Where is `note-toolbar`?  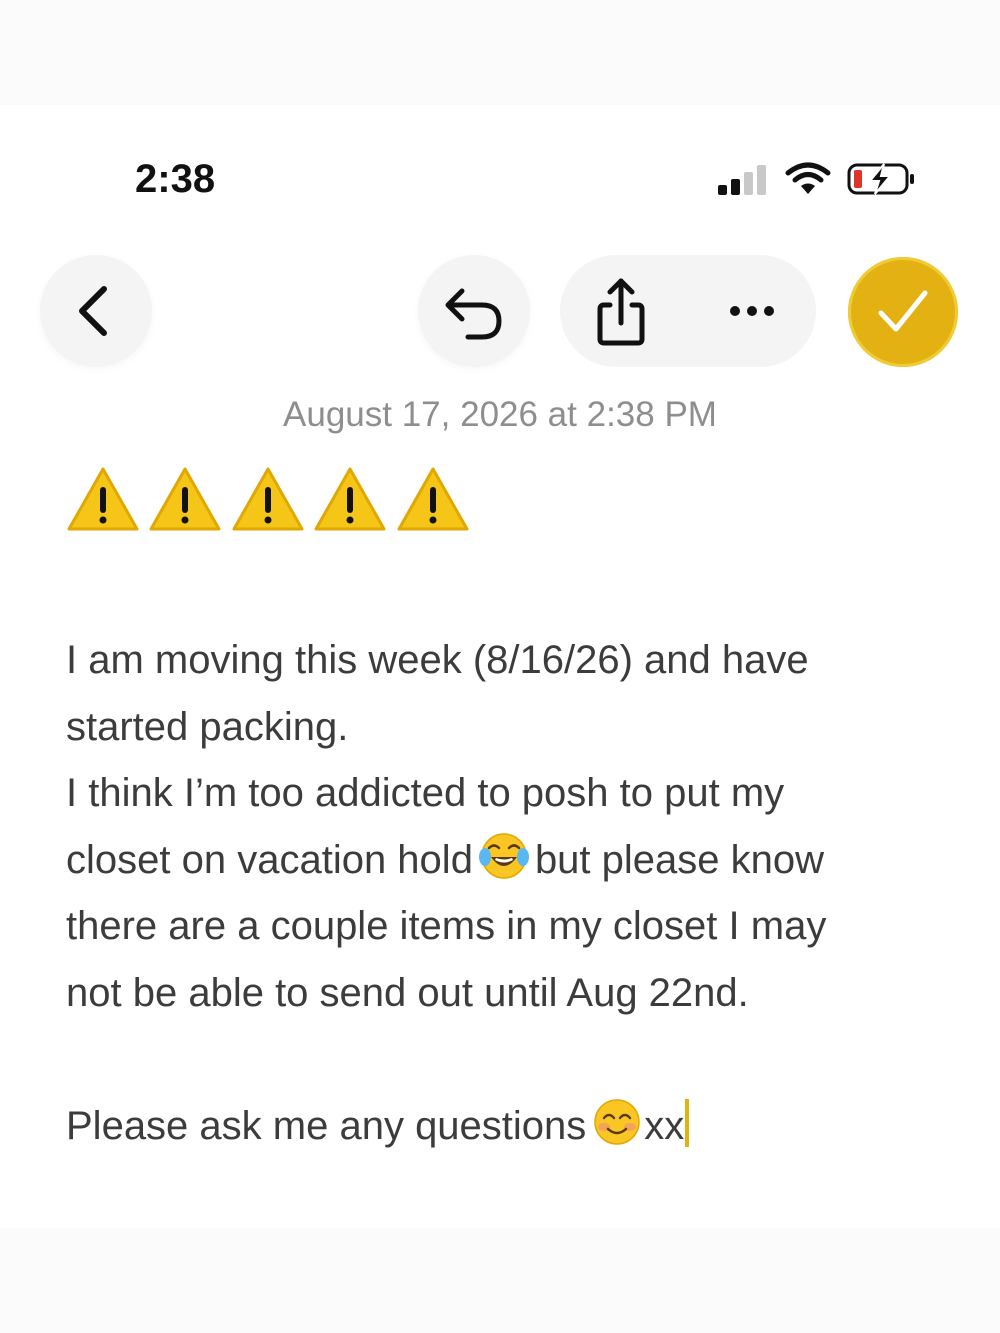
note-toolbar is located at coordinates (500, 311).